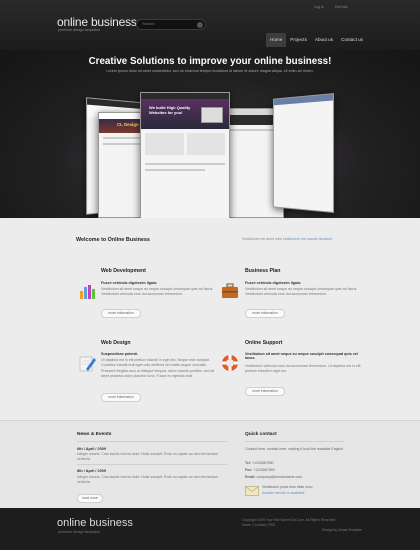 Image resolution: width=420 pixels, height=550 pixels. What do you see at coordinates (276, 40) in the screenshot?
I see `nav-home: Home` at bounding box center [276, 40].